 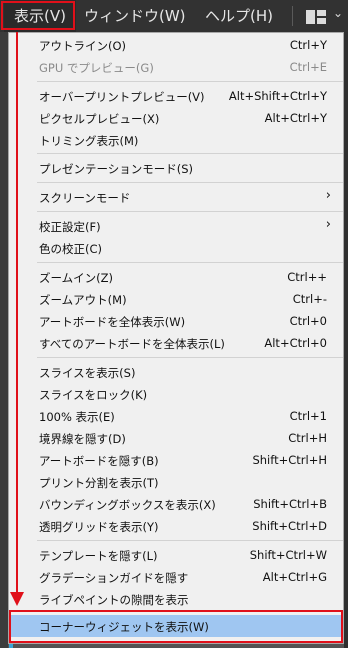 I want to click on menu-item-presentation-mode: プレゼンテーションモード(S), so click(x=176, y=168).